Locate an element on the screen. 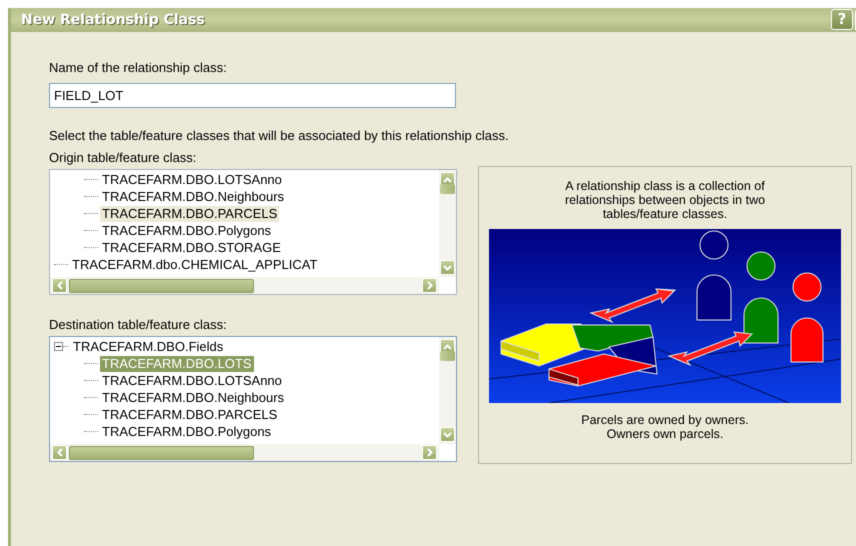  tree-list: TRACEFARM.DBO.Fields TRACEFARM.DBO.LOTS TRACEFARM.DBO.LOTSAnno TRACEFARM.DBO.Neighbours TRACEFARM.DBO.PARCELS TRACEFARM.DBO.Polygons is located at coordinates (253, 399).